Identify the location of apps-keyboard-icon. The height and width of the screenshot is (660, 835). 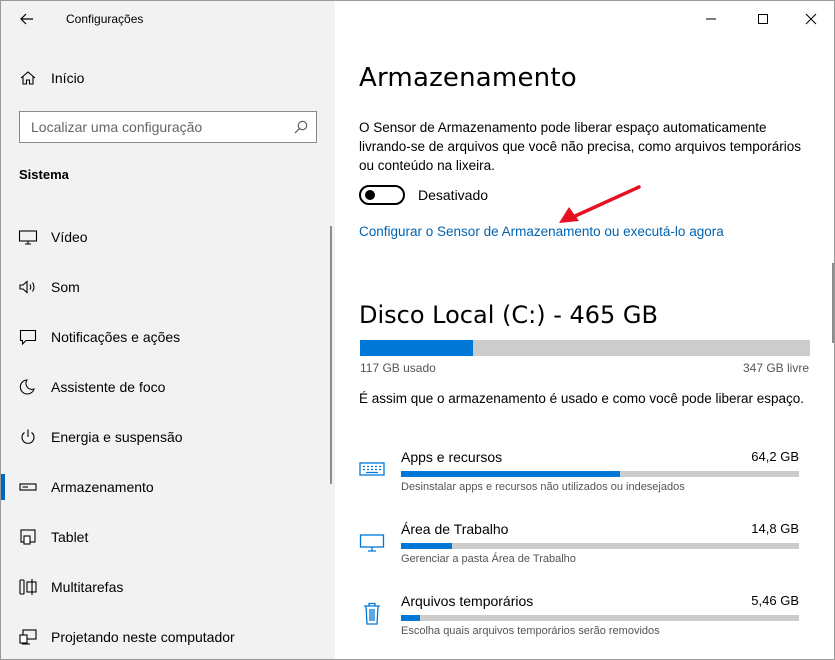
(372, 469).